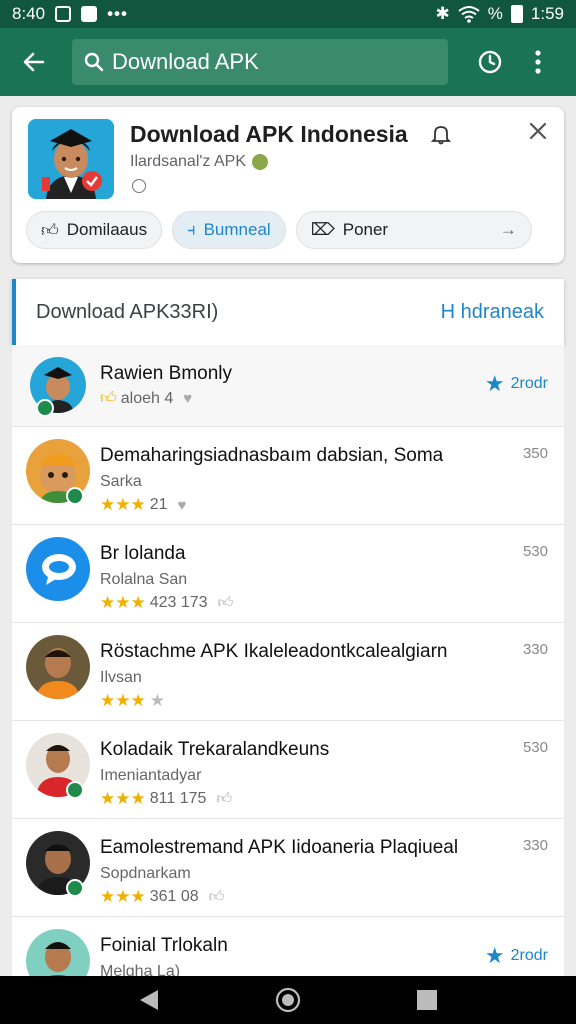  I want to click on close-icon, so click(538, 133).